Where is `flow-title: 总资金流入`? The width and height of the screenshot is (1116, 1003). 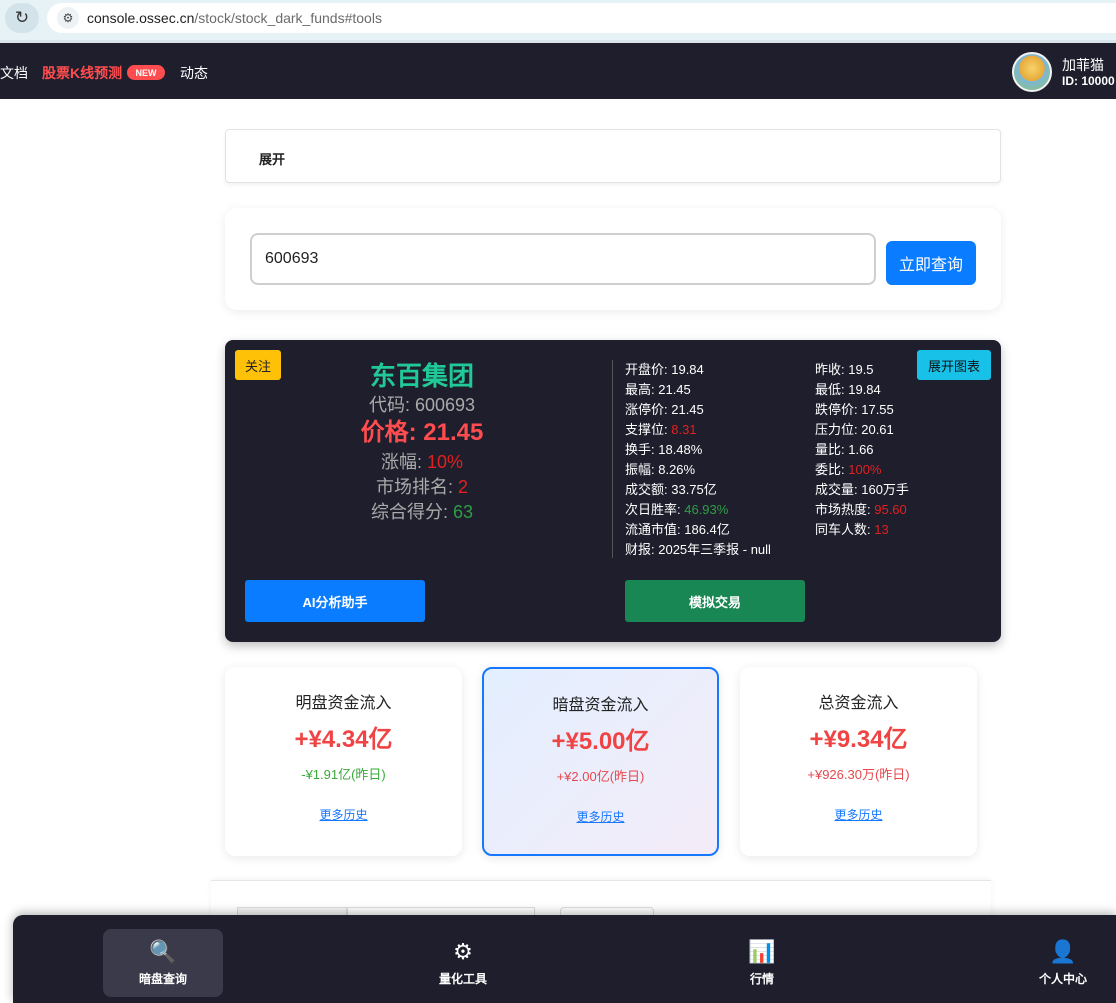 flow-title: 总资金流入 is located at coordinates (858, 703).